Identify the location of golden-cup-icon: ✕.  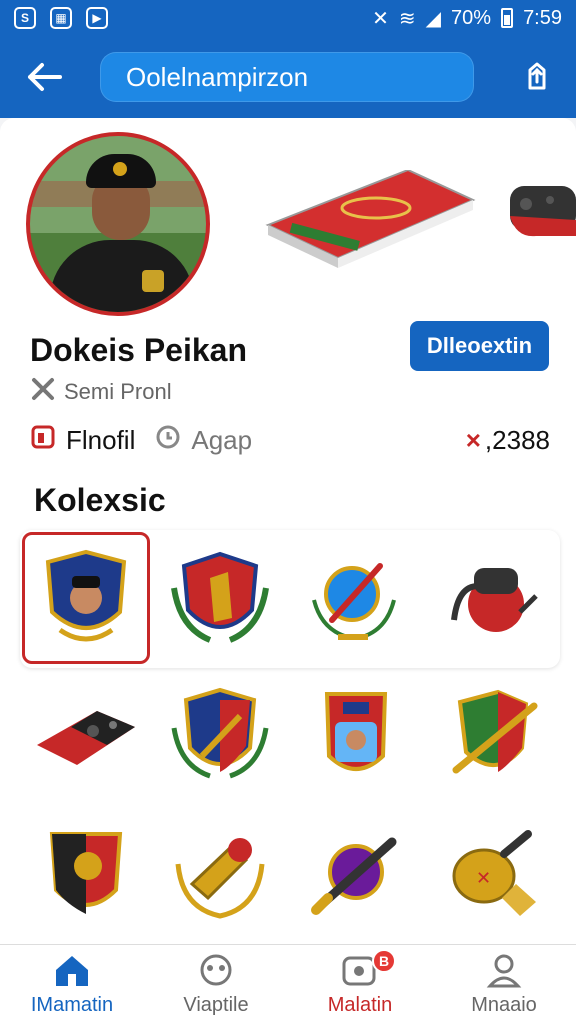
(494, 873).